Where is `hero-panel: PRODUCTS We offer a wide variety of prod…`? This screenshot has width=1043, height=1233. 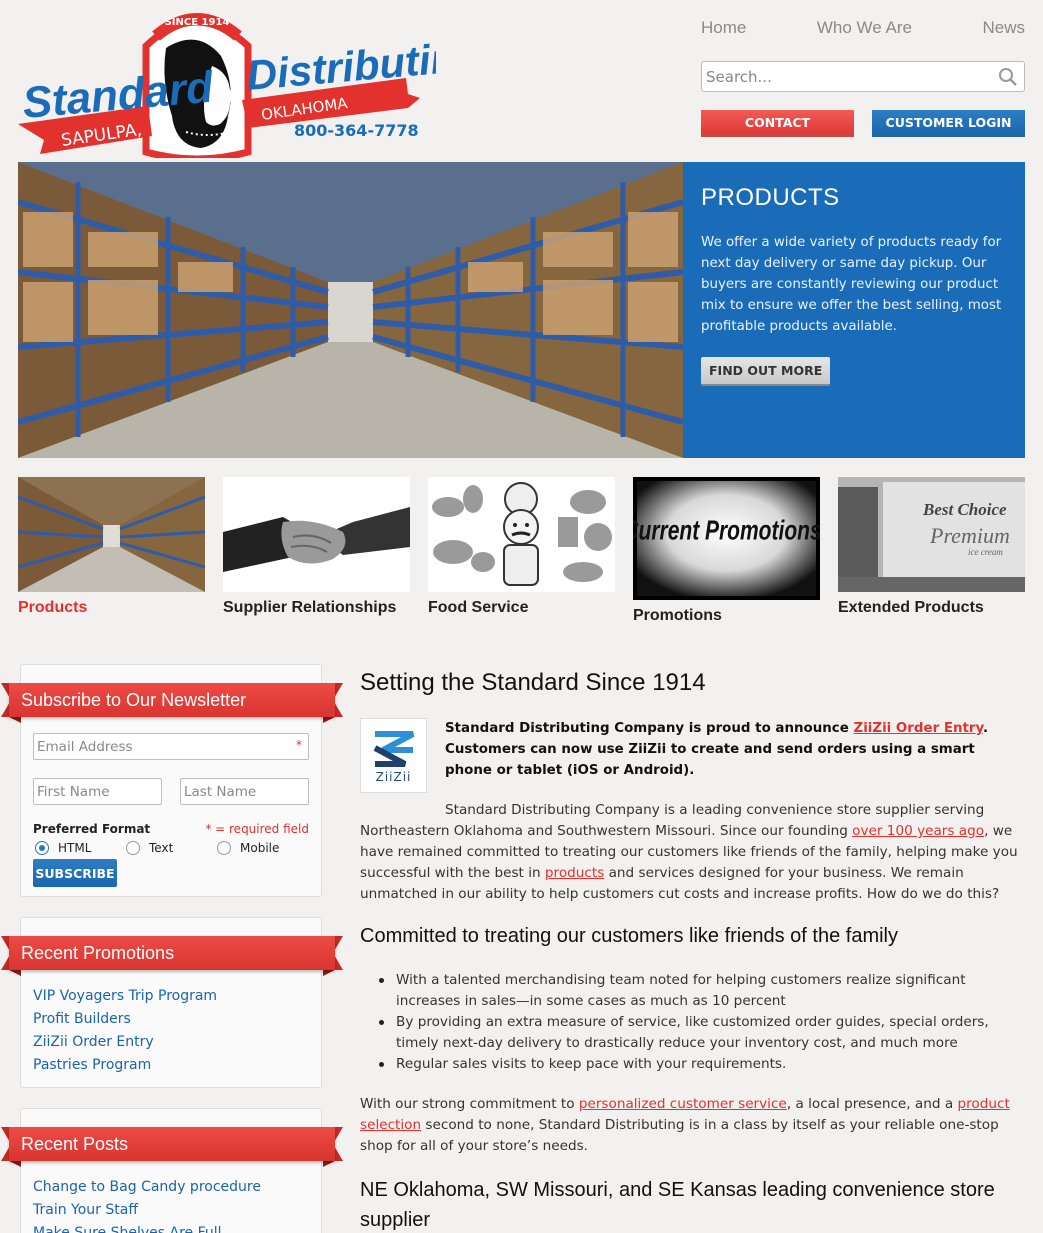 hero-panel: PRODUCTS We offer a wide variety of prod… is located at coordinates (854, 310).